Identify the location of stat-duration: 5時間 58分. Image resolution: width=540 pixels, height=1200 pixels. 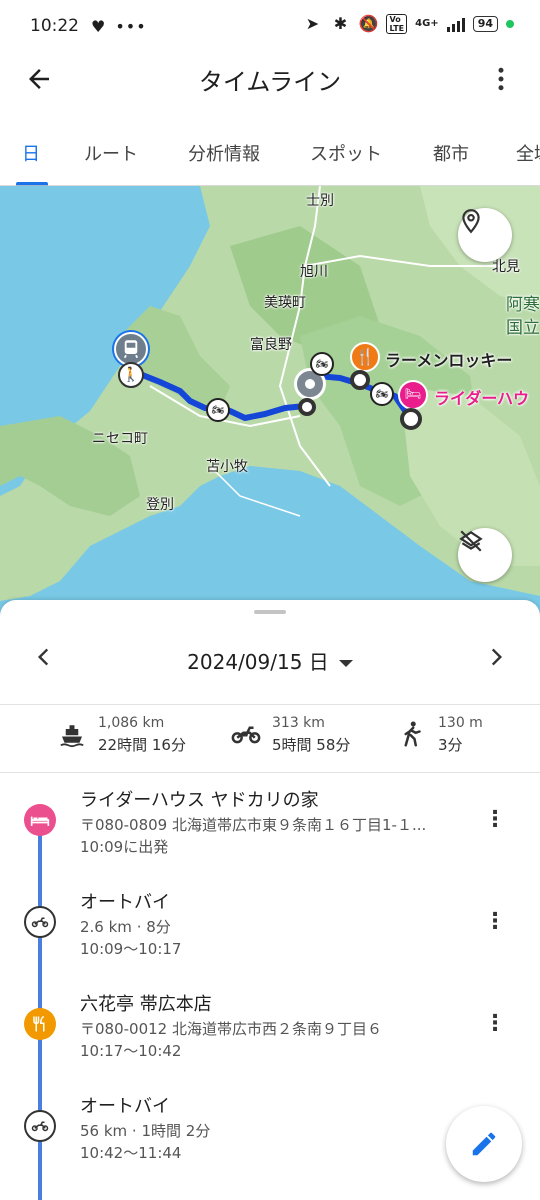
(311, 745).